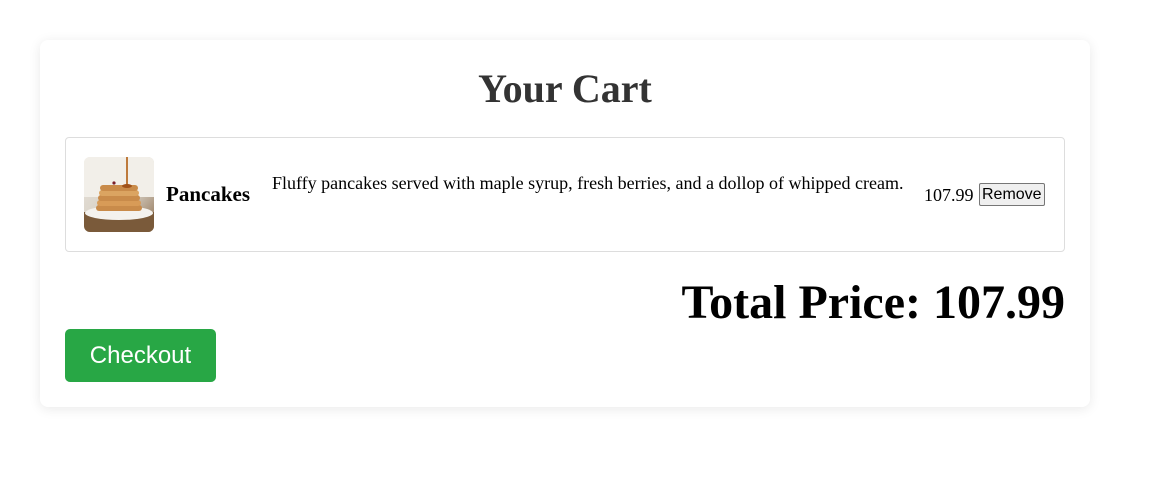  What do you see at coordinates (119, 194) in the screenshot?
I see `item-image` at bounding box center [119, 194].